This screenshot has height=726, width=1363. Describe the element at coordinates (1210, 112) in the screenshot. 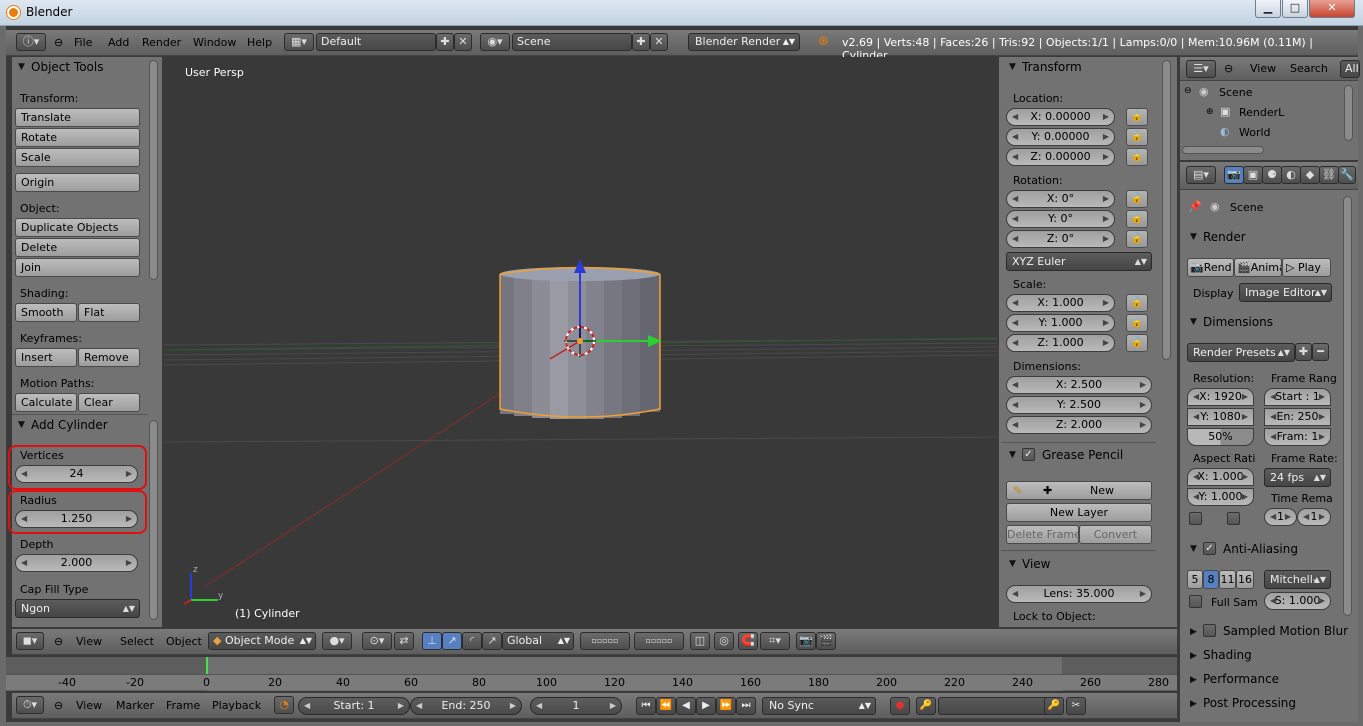

I see `render-layers-expand-icon: ⊕` at that location.